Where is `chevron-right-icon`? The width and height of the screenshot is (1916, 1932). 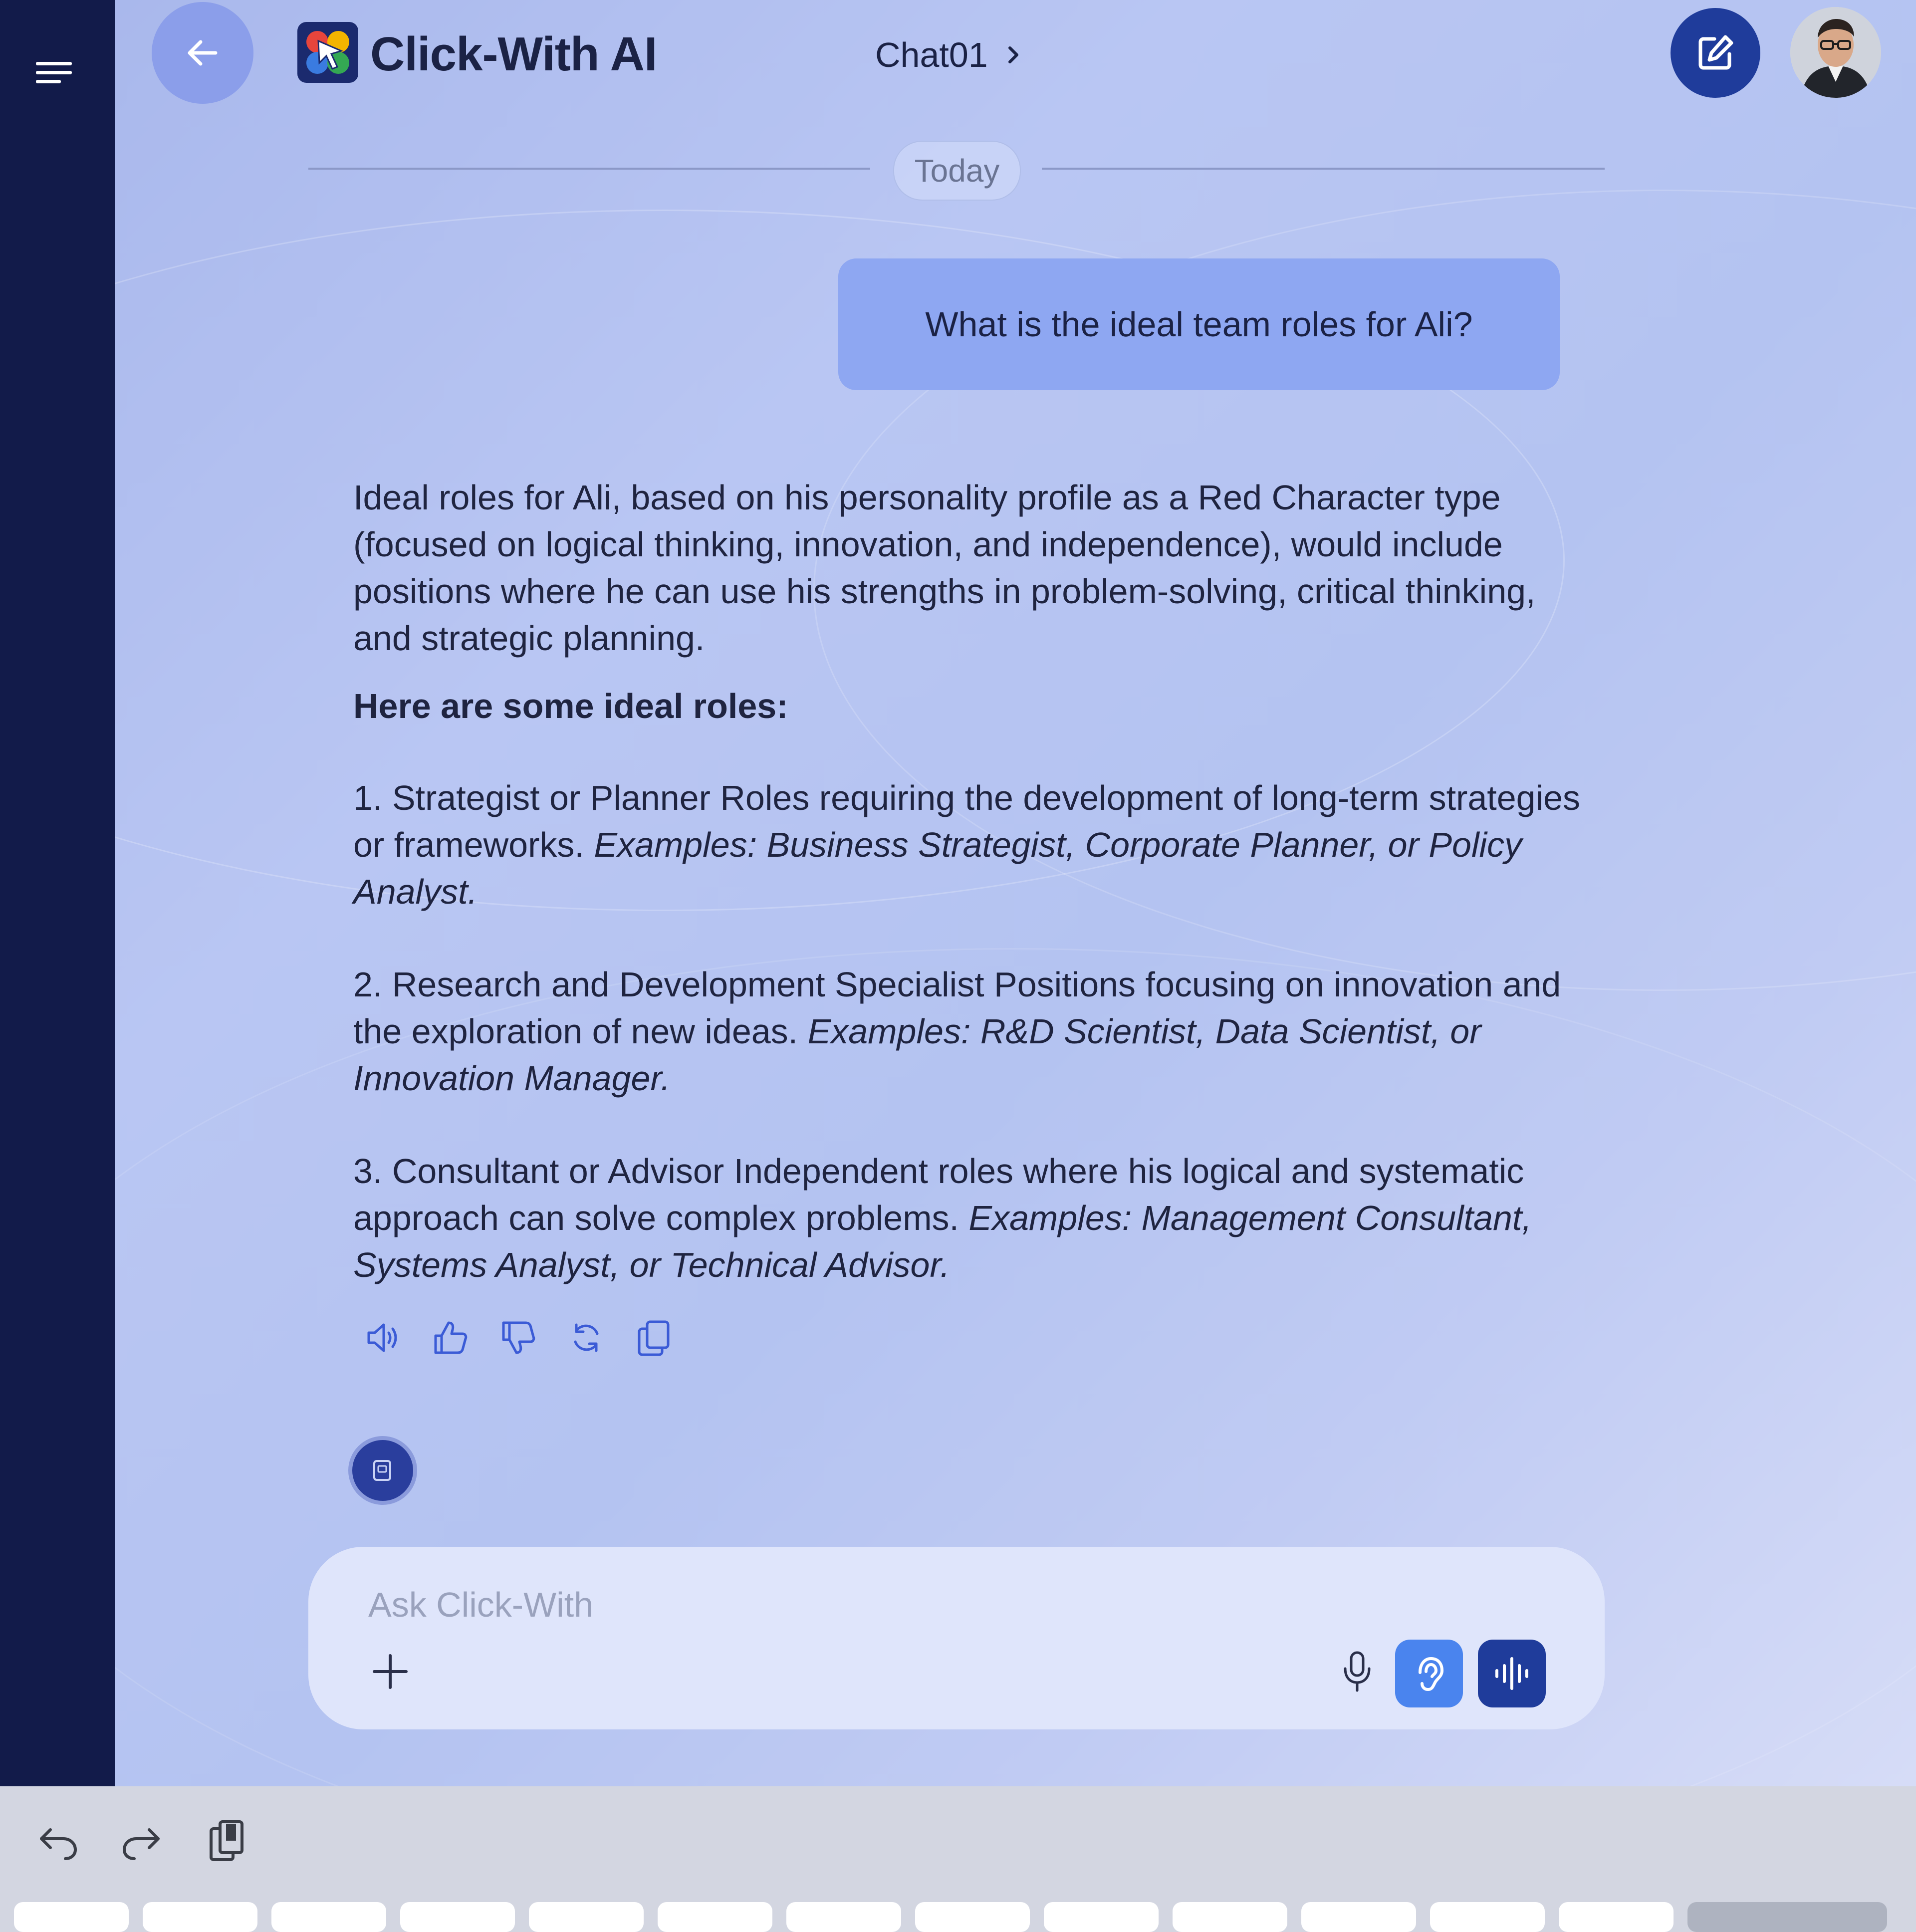 chevron-right-icon is located at coordinates (1013, 54).